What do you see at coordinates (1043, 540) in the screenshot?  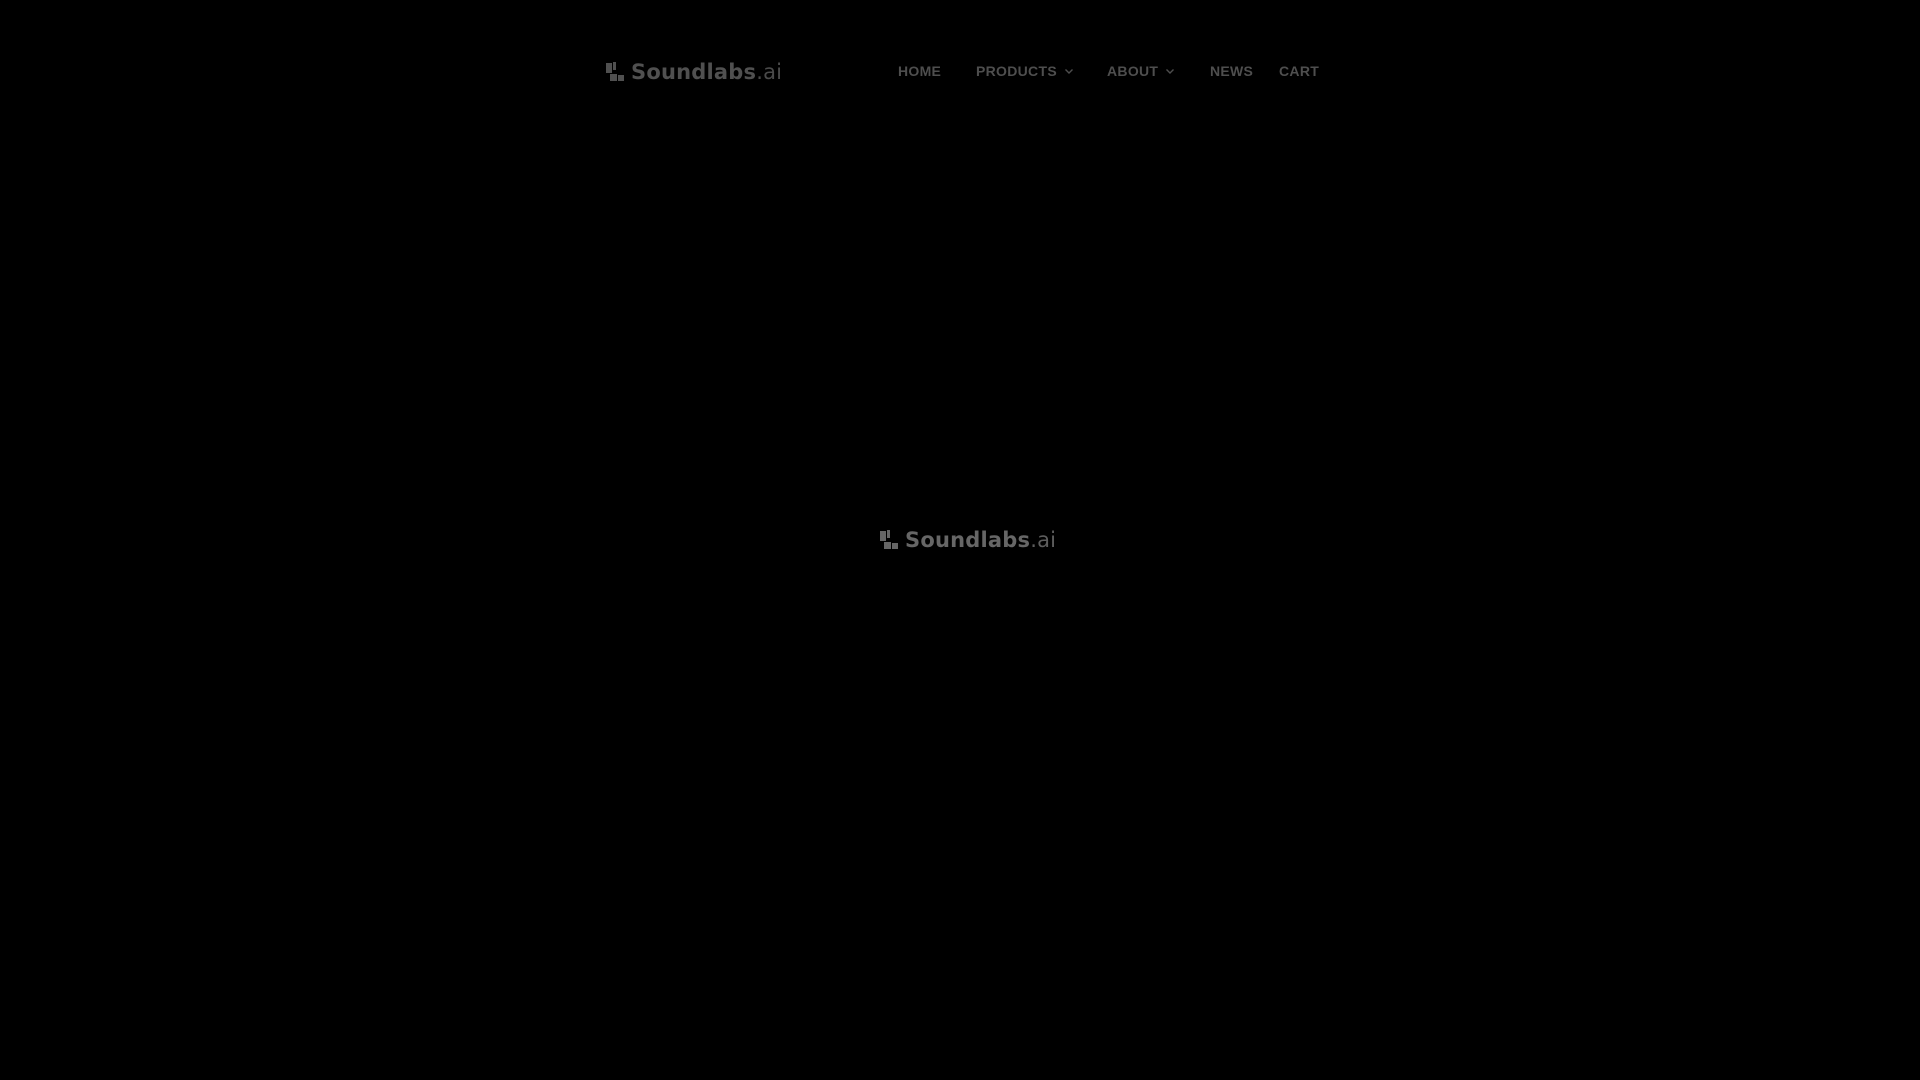 I see `splash-logo-tld: .ai` at bounding box center [1043, 540].